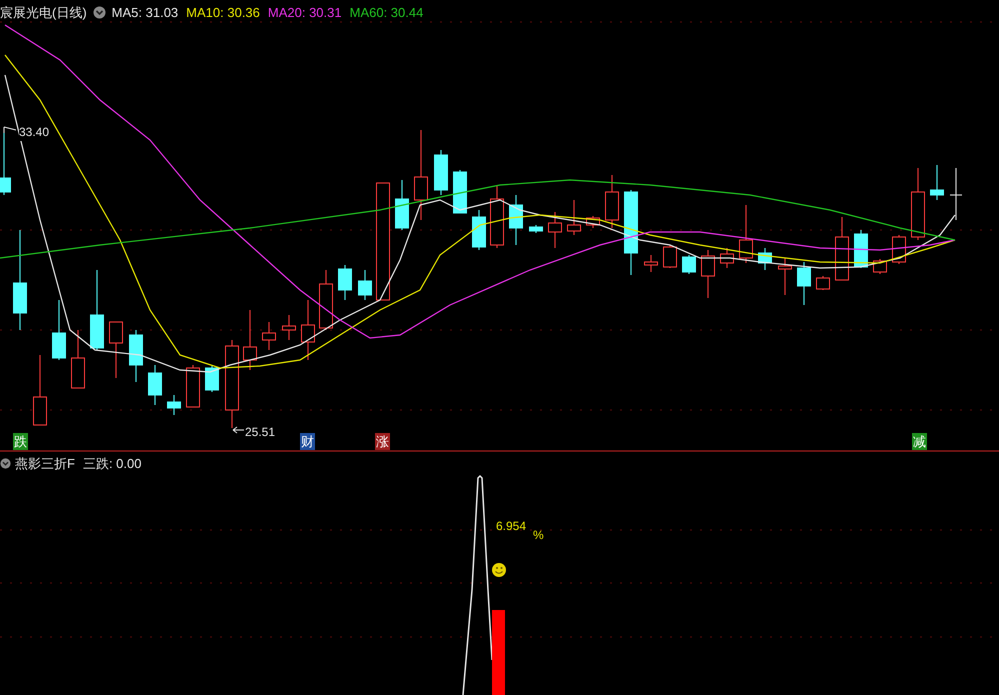  Describe the element at coordinates (223, 13) in the screenshot. I see `moving-average-value: MA10: 30.36` at that location.